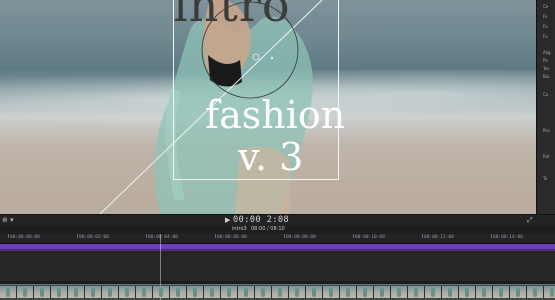 The width and height of the screenshot is (555, 300). I want to click on ruler-tick-label: 00:00:00:00, so click(25, 237).